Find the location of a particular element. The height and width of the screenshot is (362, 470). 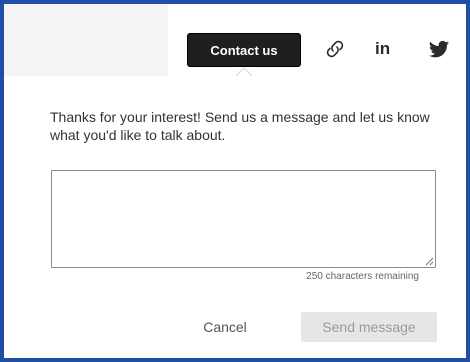

twitter-icon is located at coordinates (439, 50).